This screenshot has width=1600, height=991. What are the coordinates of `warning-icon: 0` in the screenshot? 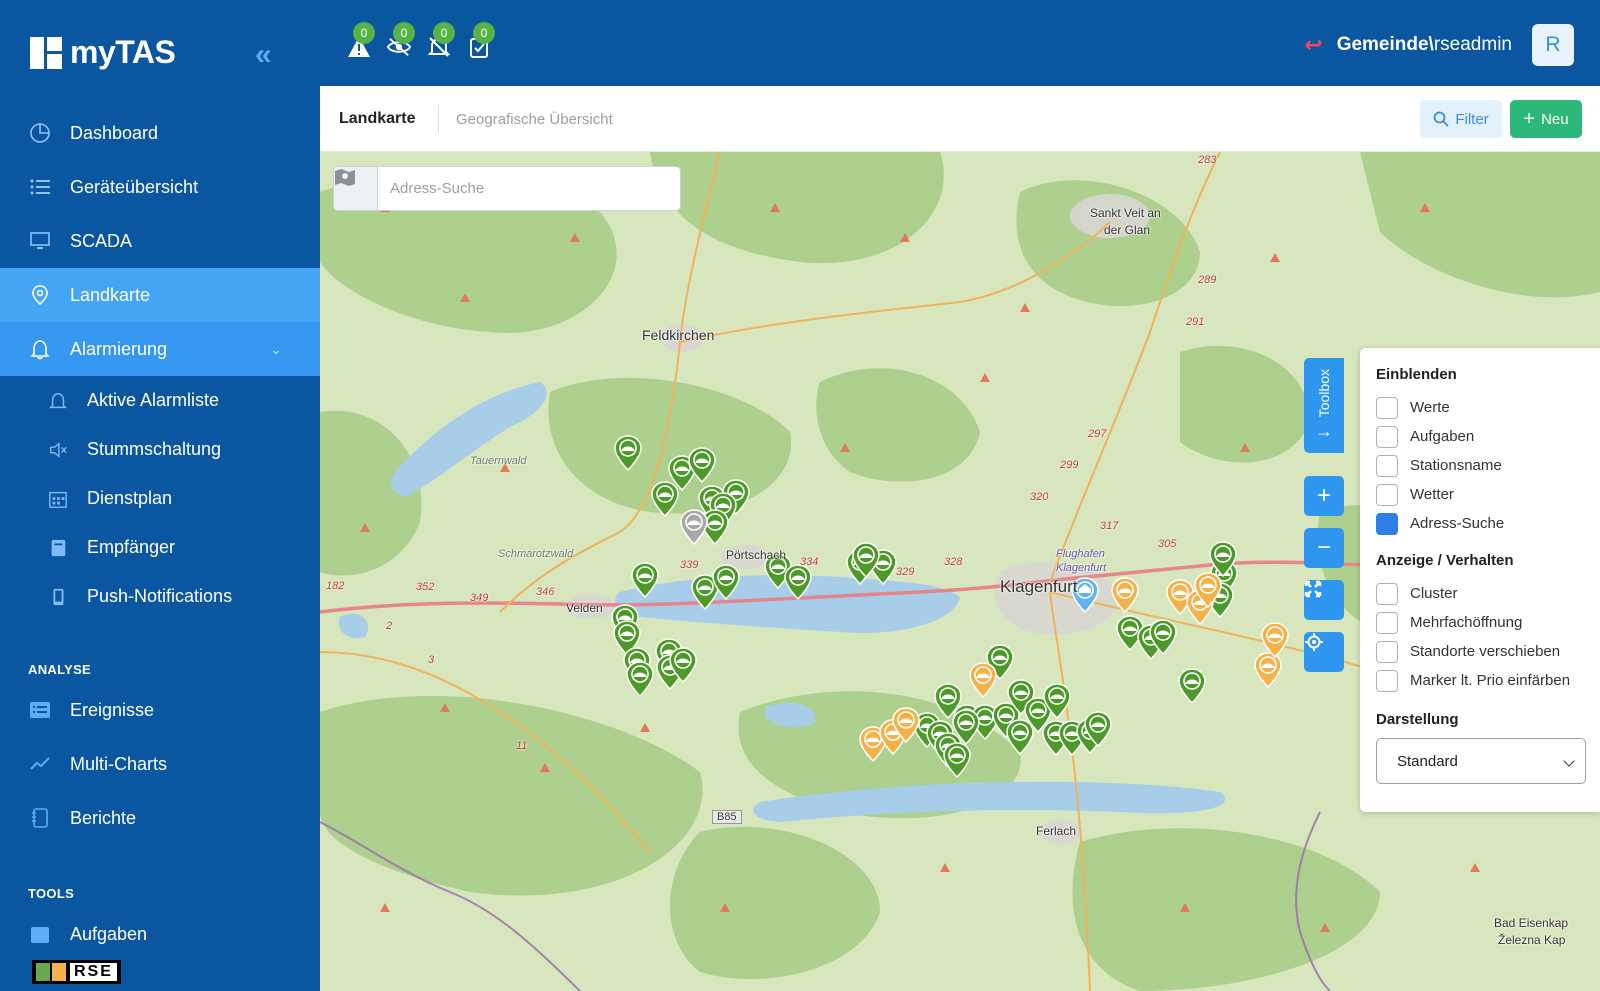 It's located at (361, 40).